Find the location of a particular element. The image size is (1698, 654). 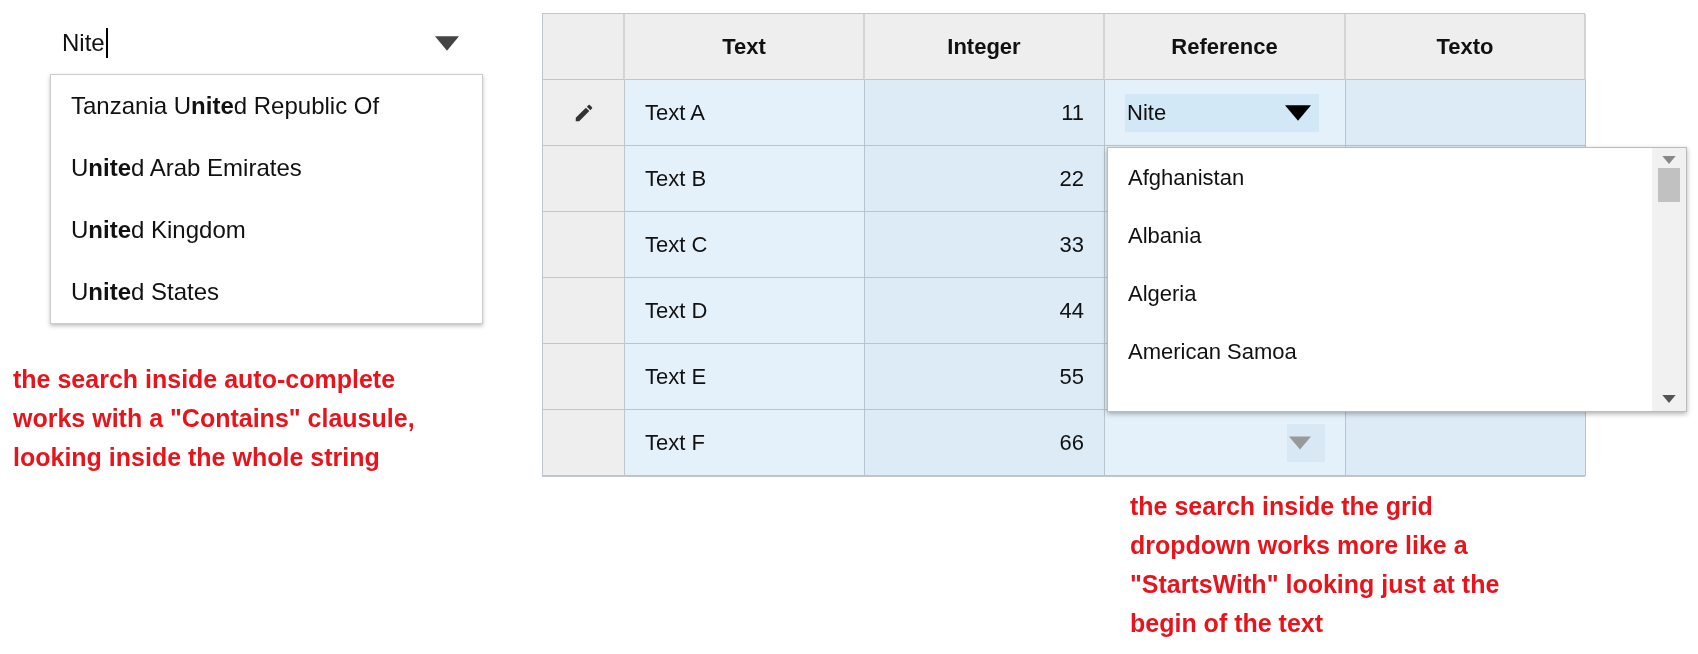

column-header: Texto is located at coordinates (1466, 47).